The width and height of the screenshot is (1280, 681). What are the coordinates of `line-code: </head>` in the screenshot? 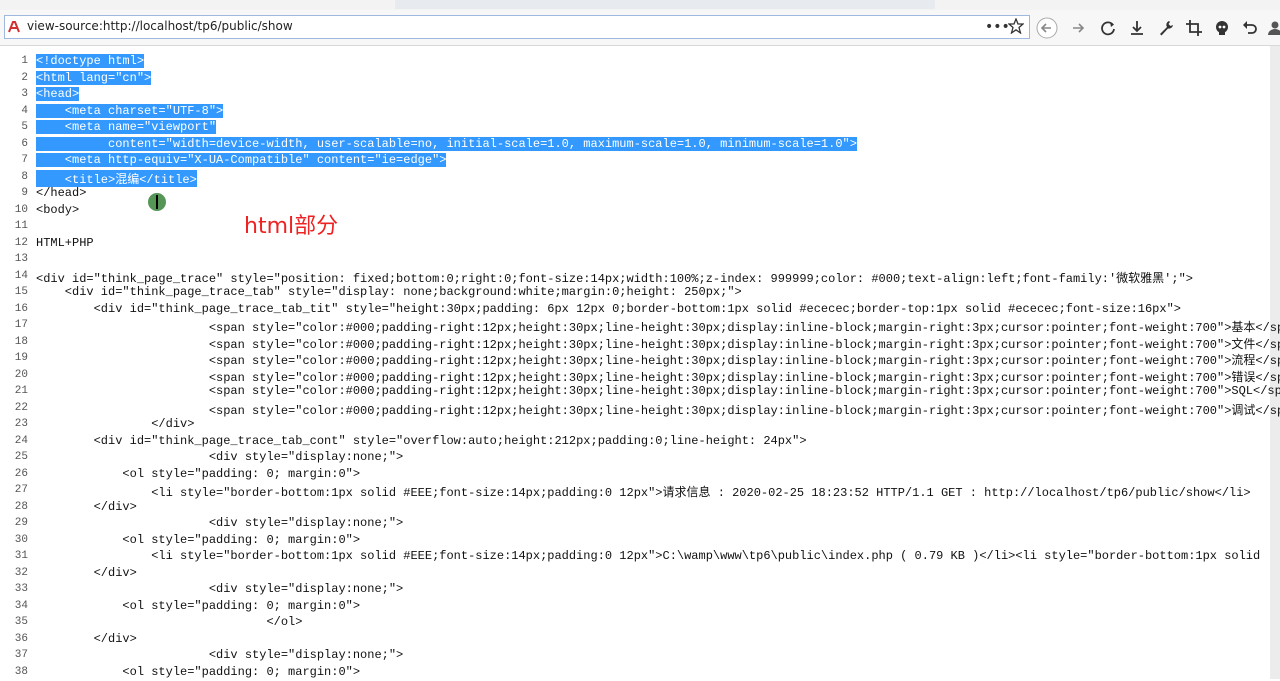 It's located at (61, 193).